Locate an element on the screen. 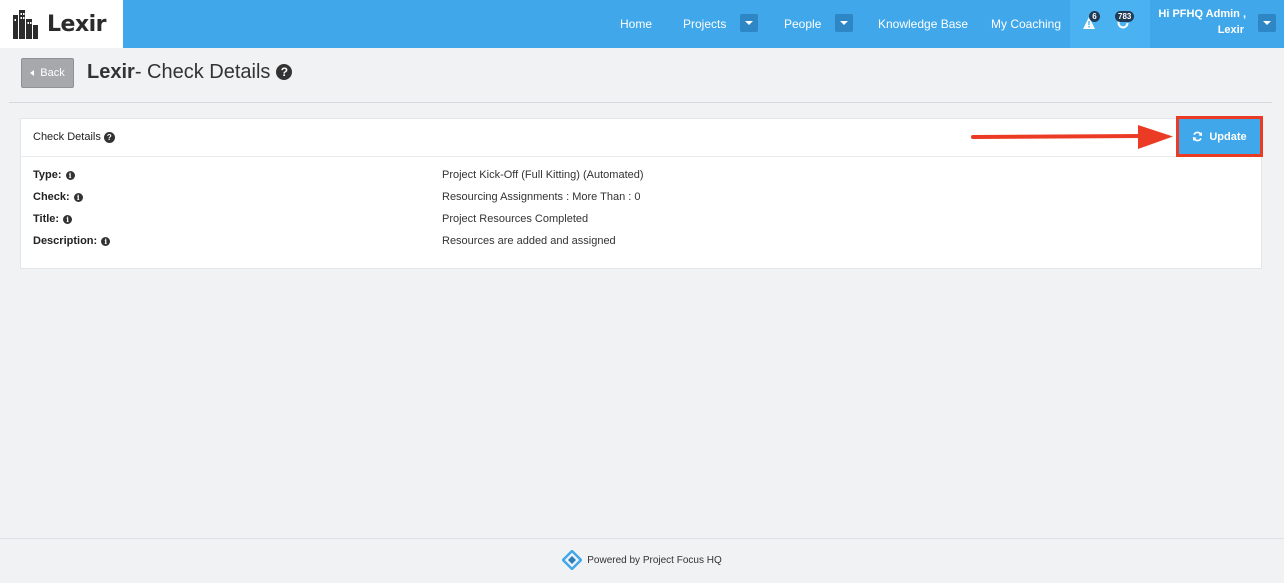 The width and height of the screenshot is (1284, 583). project-focus-logo-icon is located at coordinates (572, 560).